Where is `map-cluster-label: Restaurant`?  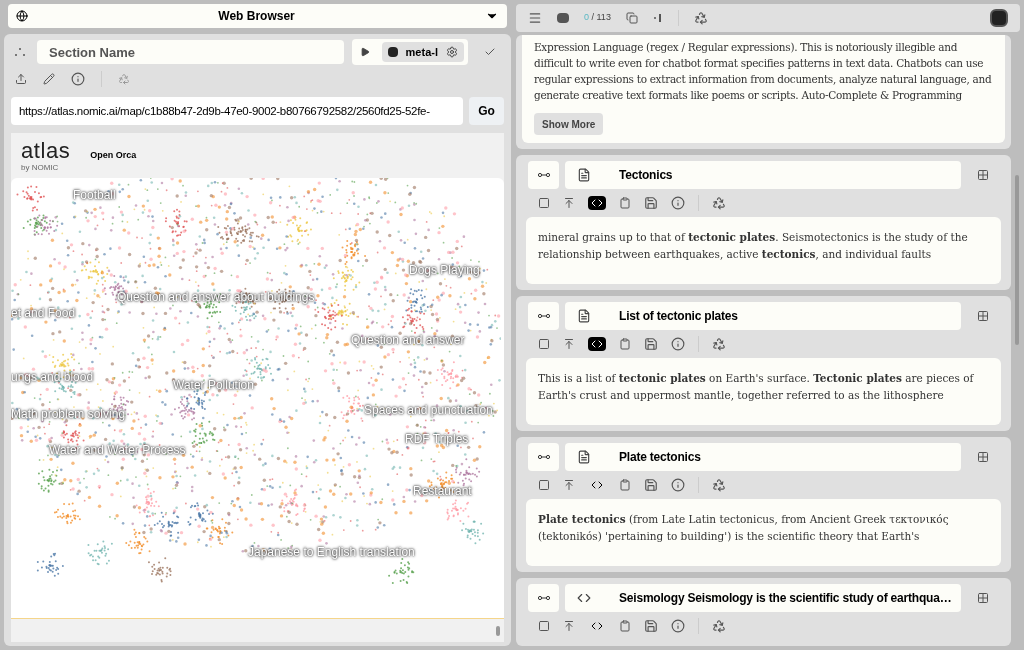 map-cluster-label: Restaurant is located at coordinates (442, 491).